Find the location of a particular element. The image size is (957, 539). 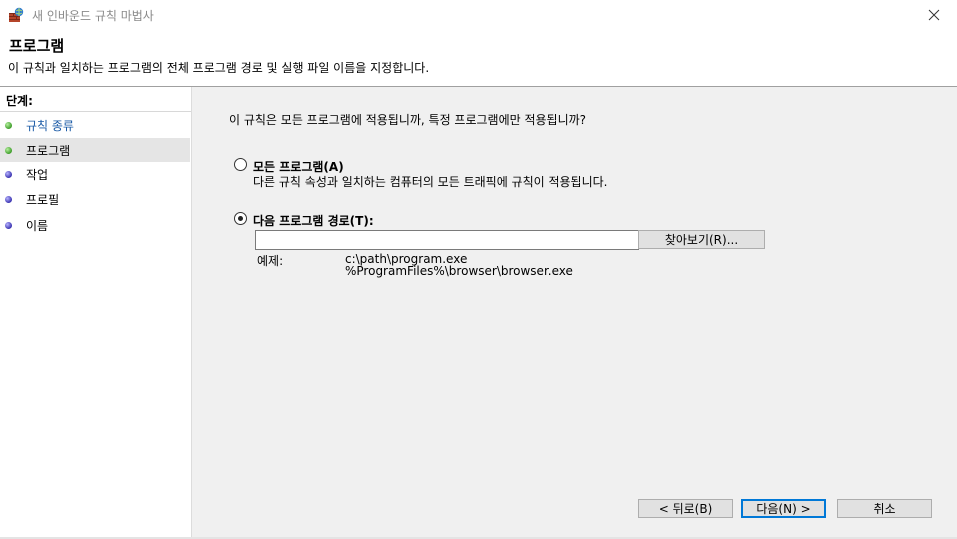

step-label: 프로그램 is located at coordinates (48, 151).